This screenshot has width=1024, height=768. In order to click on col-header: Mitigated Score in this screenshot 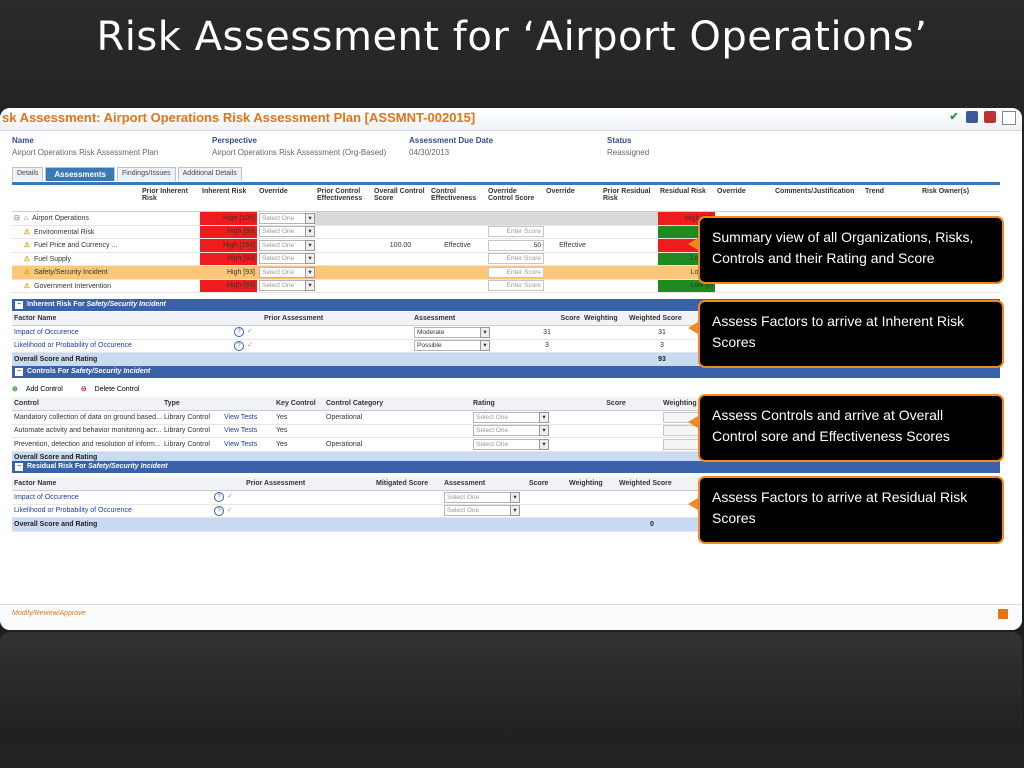, I will do `click(408, 484)`.